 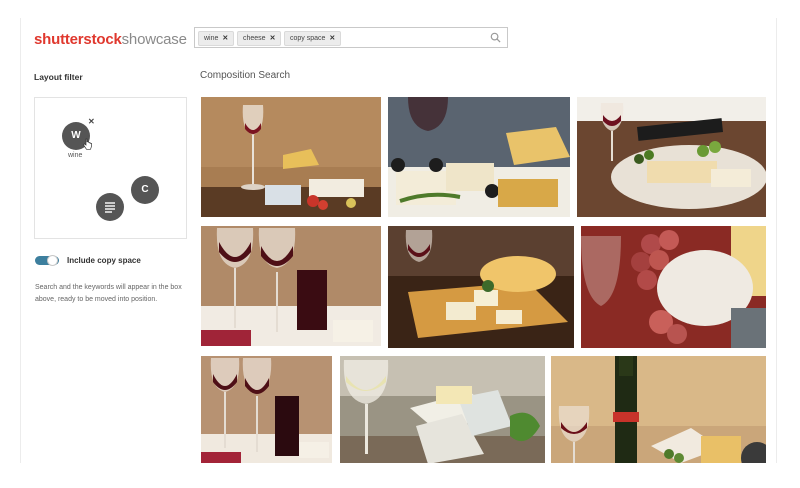 I want to click on cheese-keyword-circle: C, so click(x=145, y=190).